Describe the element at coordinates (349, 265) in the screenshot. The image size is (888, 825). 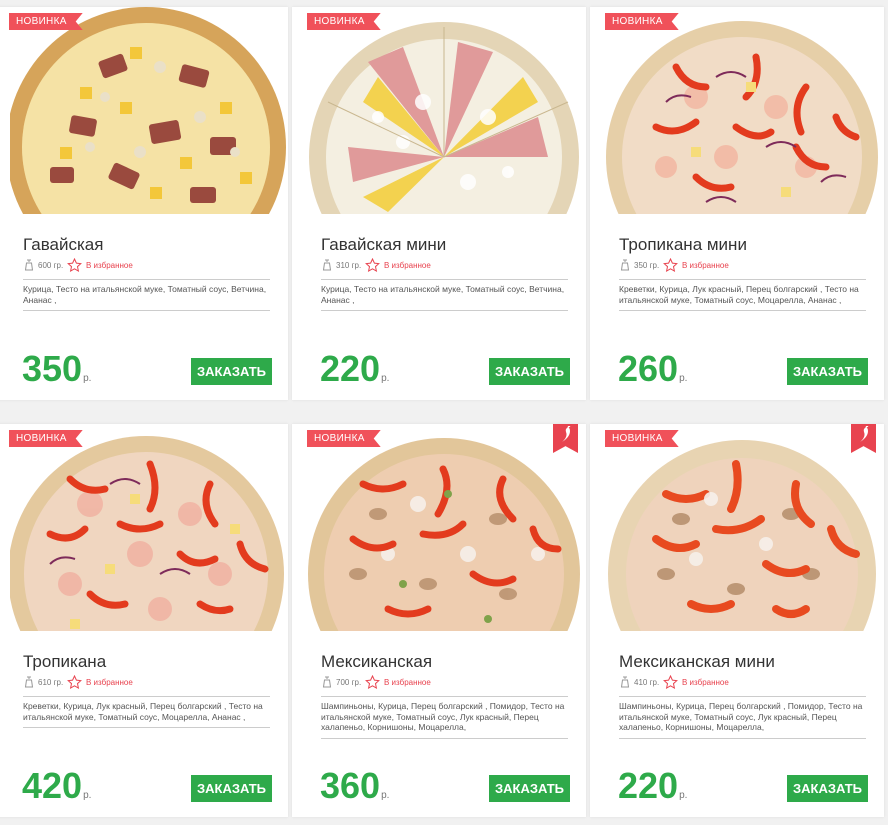
I see `product-weight: 310 гр.` at that location.